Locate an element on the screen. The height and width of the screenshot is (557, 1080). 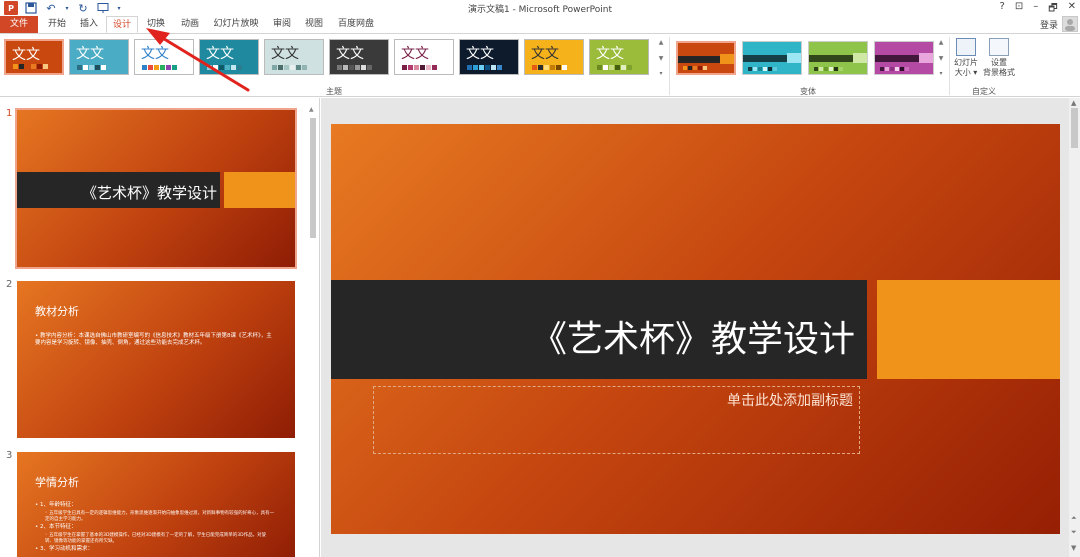
slide-size-icon is located at coordinates (966, 47).